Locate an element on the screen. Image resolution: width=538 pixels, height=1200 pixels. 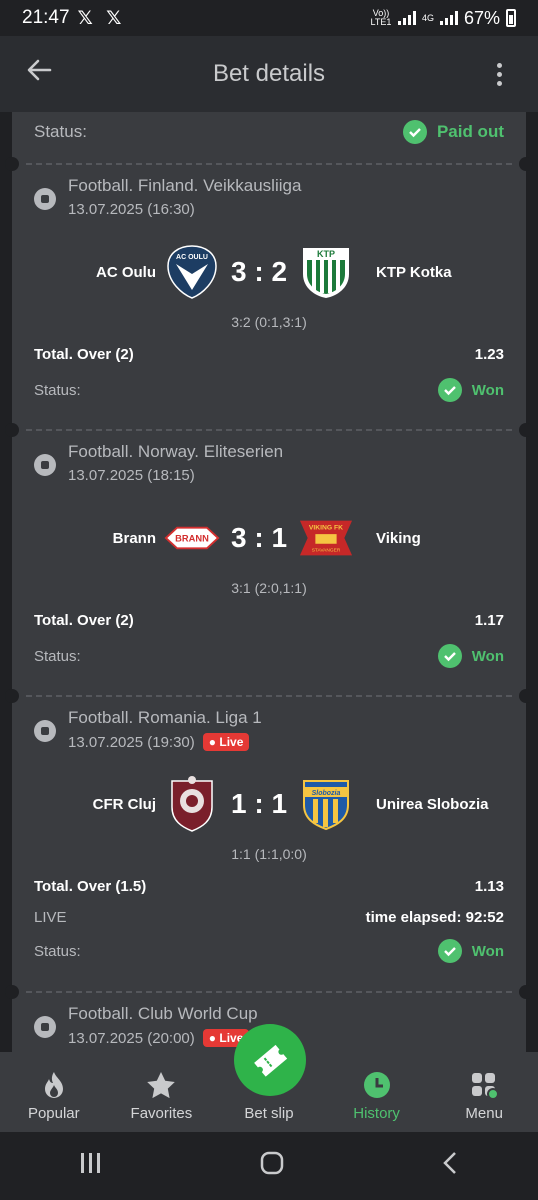
score: 3 : 1 is located at coordinates (259, 537).